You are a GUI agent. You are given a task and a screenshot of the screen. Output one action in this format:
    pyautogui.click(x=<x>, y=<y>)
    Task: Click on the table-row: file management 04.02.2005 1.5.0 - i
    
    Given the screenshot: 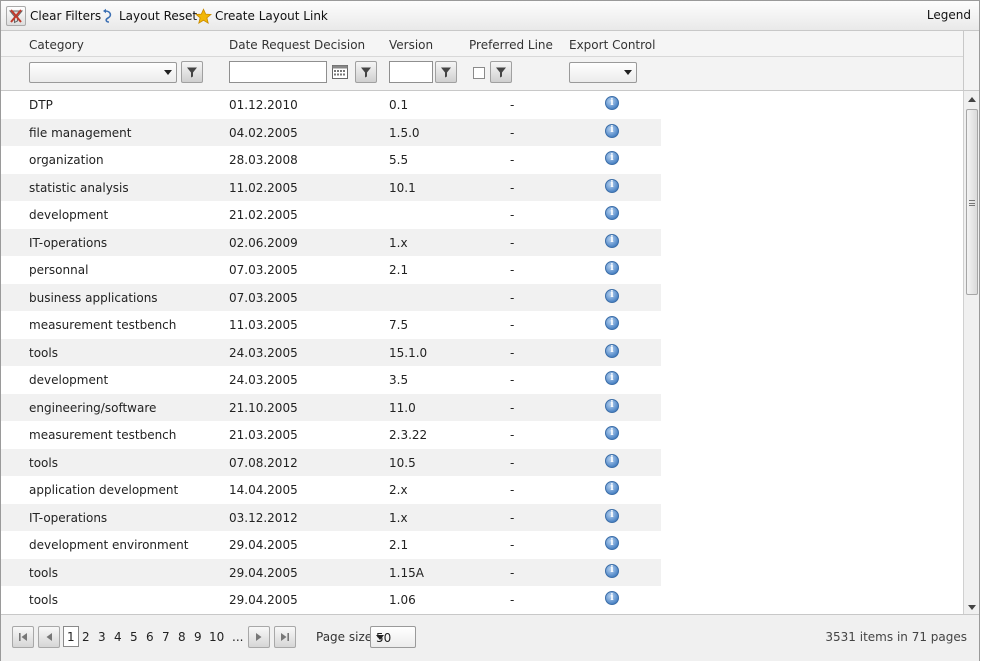 What is the action you would take?
    pyautogui.click(x=331, y=132)
    